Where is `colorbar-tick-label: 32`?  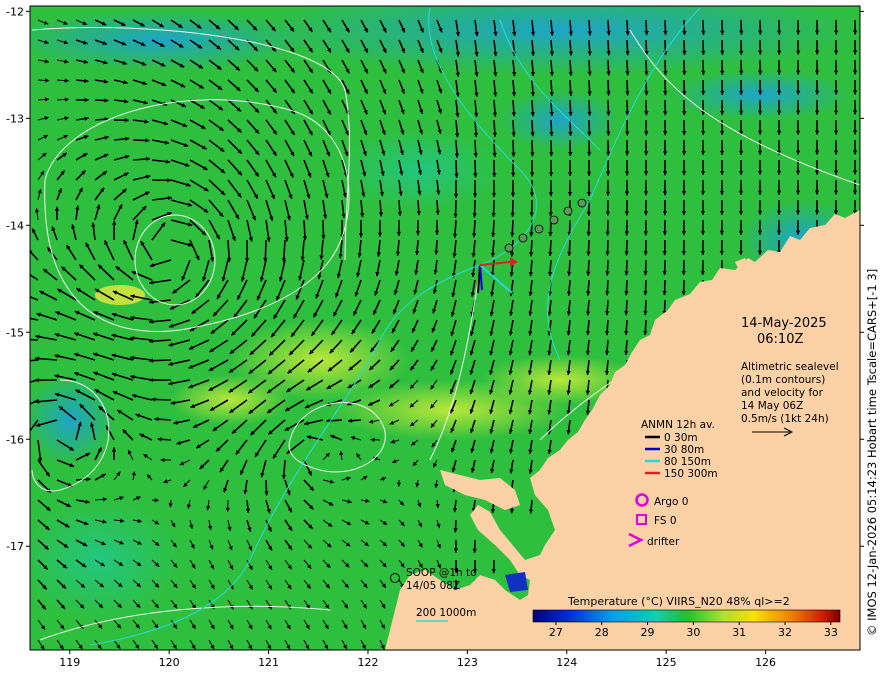 colorbar-tick-label: 32 is located at coordinates (785, 632).